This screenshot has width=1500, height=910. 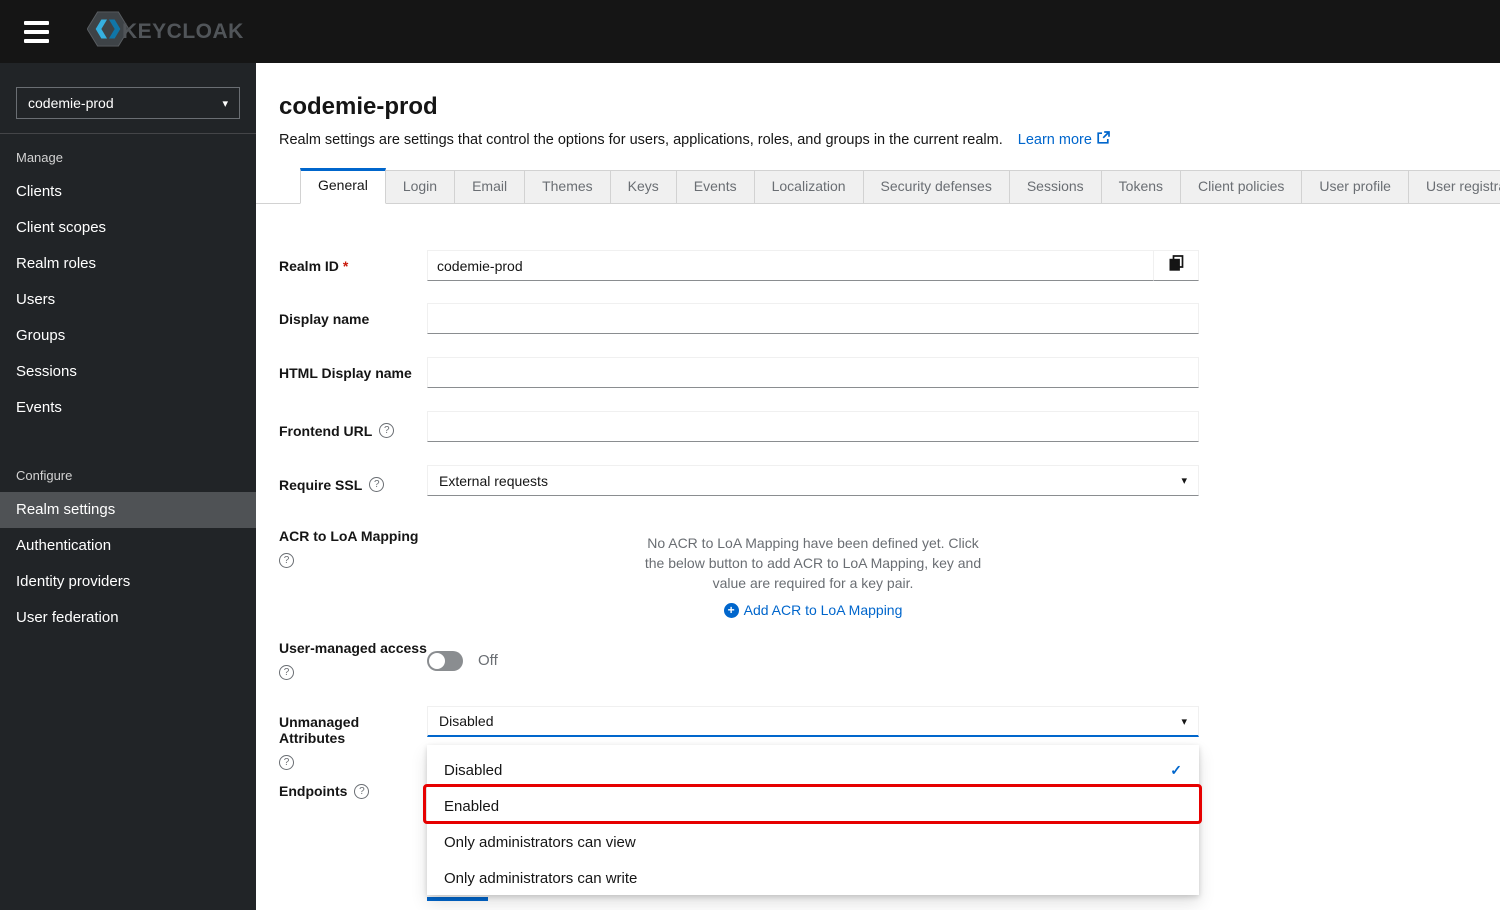 What do you see at coordinates (813, 480) in the screenshot?
I see `require-ssl-select: External requests ▾` at bounding box center [813, 480].